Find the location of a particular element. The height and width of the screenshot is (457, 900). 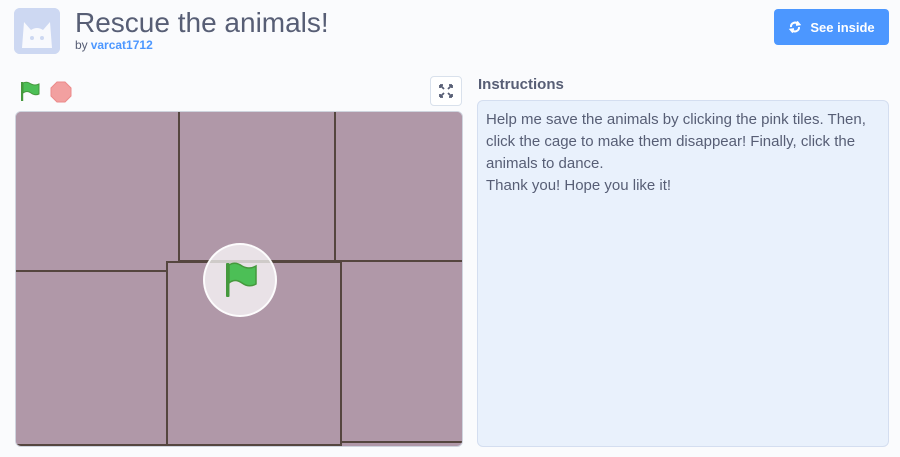

byline-prefix: by is located at coordinates (81, 45).